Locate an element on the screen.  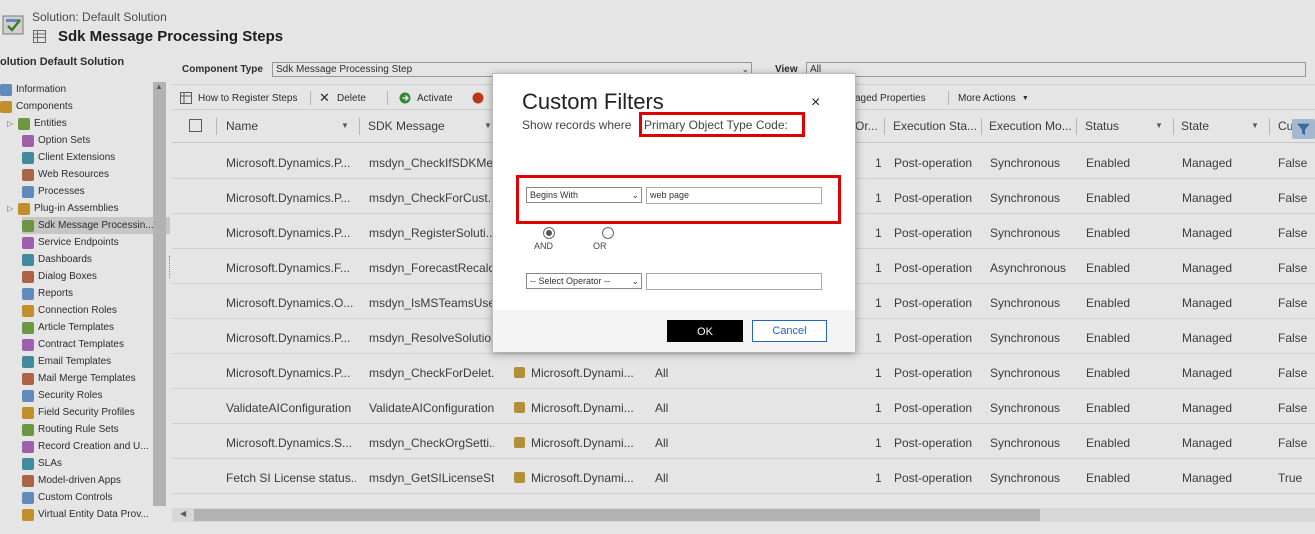
cancel-button: Cancel is located at coordinates (789, 331).